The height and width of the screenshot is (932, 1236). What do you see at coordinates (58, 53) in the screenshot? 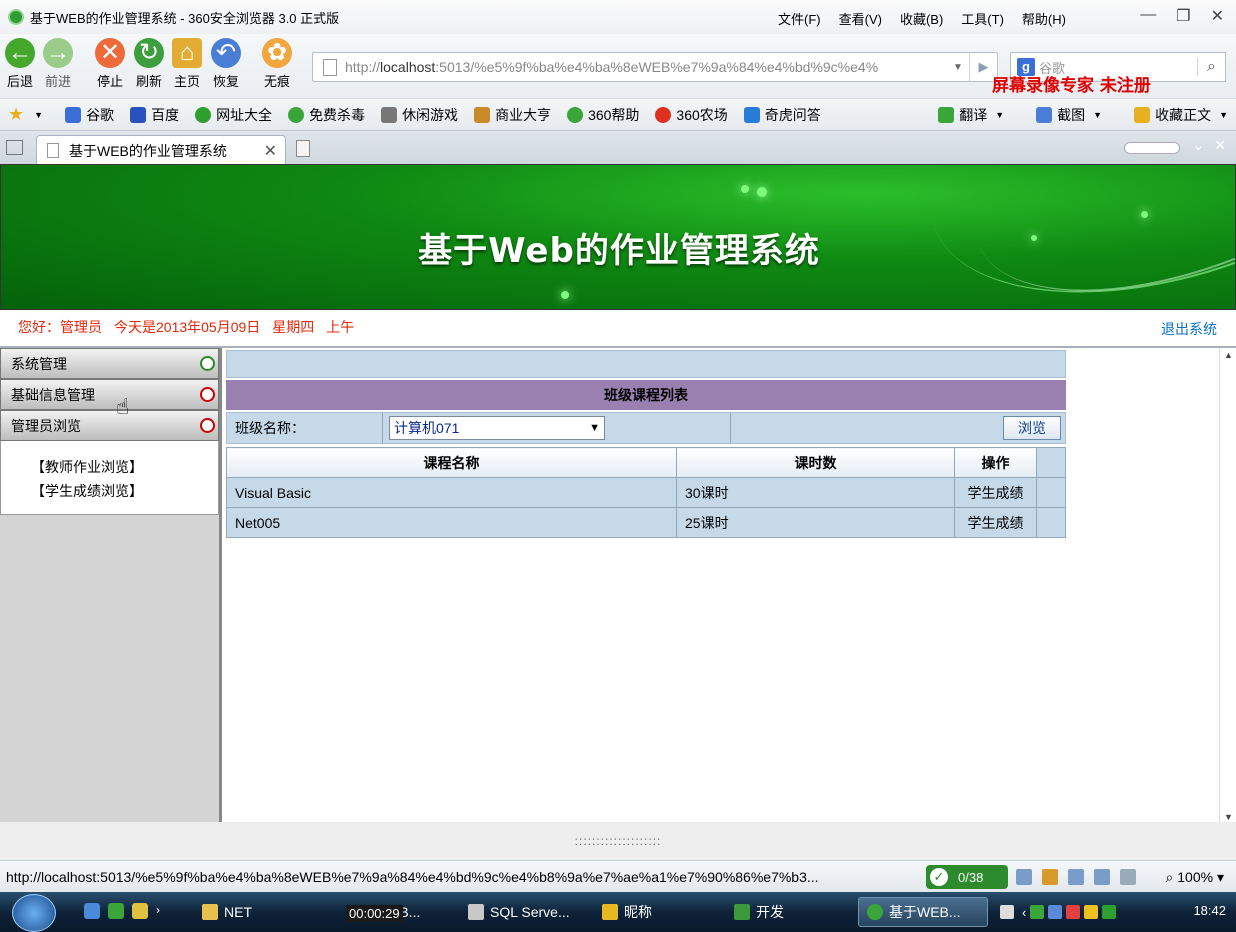
I see `forward-arrow-icon: →` at bounding box center [58, 53].